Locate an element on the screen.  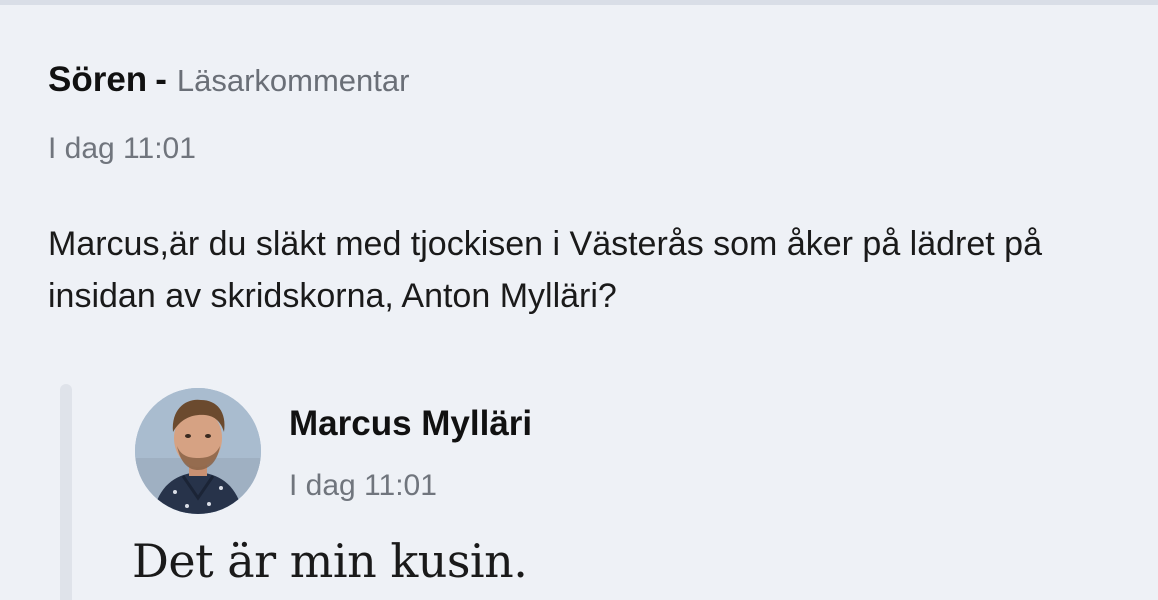
reply-body: Det är min kusin. is located at coordinates (330, 561).